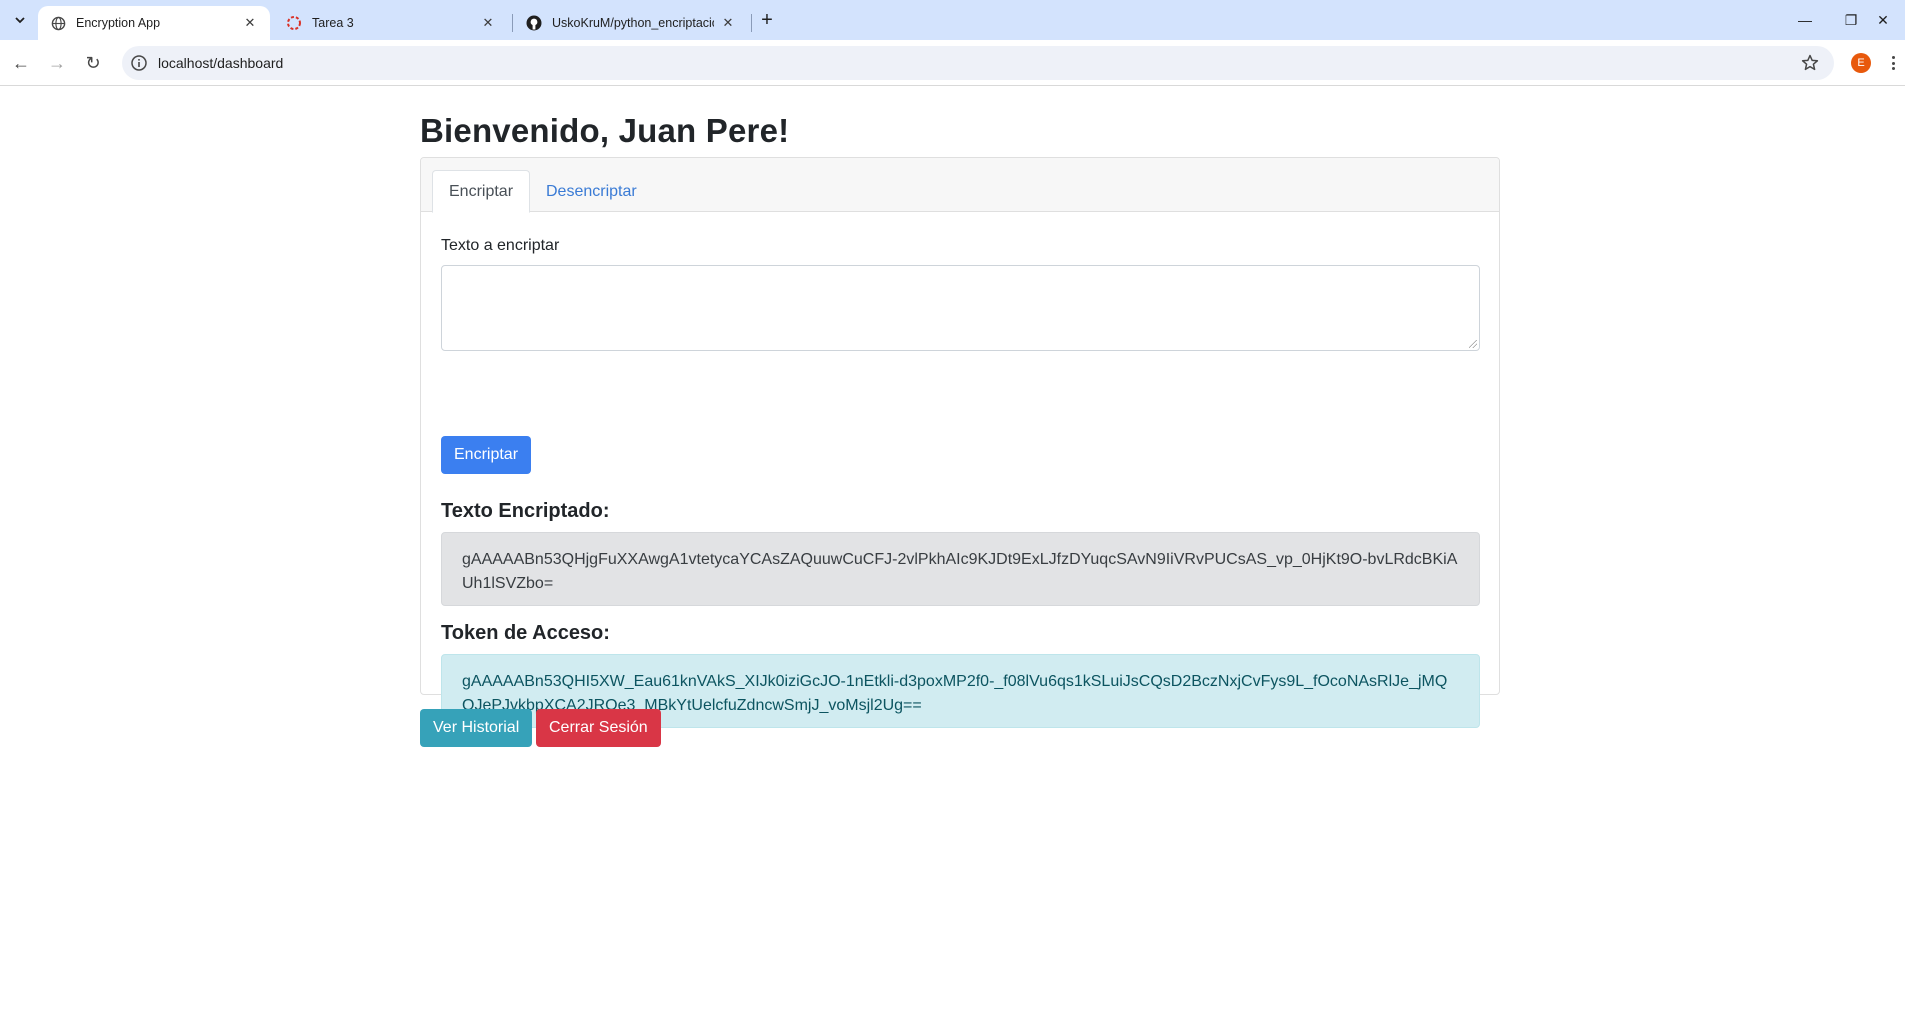 The width and height of the screenshot is (1905, 1025). Describe the element at coordinates (1473, 344) in the screenshot. I see `resize-handle-icon` at that location.